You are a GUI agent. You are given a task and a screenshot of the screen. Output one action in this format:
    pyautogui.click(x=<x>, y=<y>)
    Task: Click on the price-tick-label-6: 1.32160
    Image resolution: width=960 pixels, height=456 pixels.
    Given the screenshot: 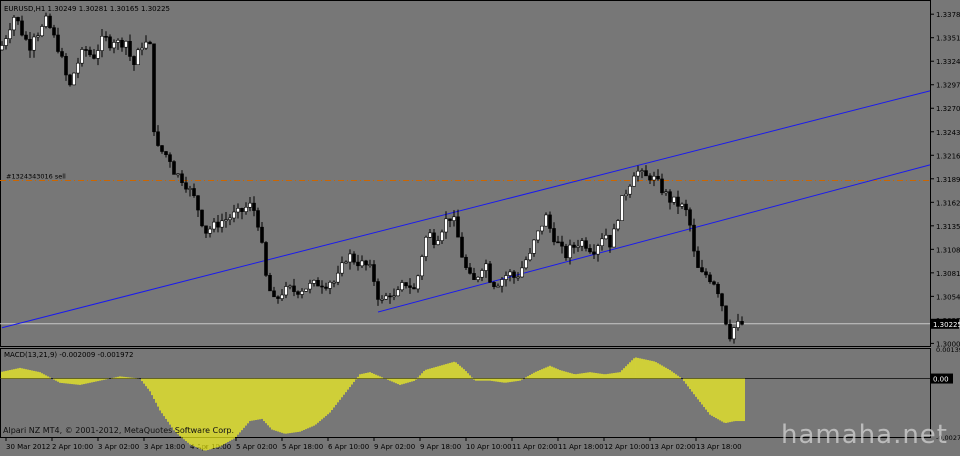 What is the action you would take?
    pyautogui.click(x=948, y=156)
    